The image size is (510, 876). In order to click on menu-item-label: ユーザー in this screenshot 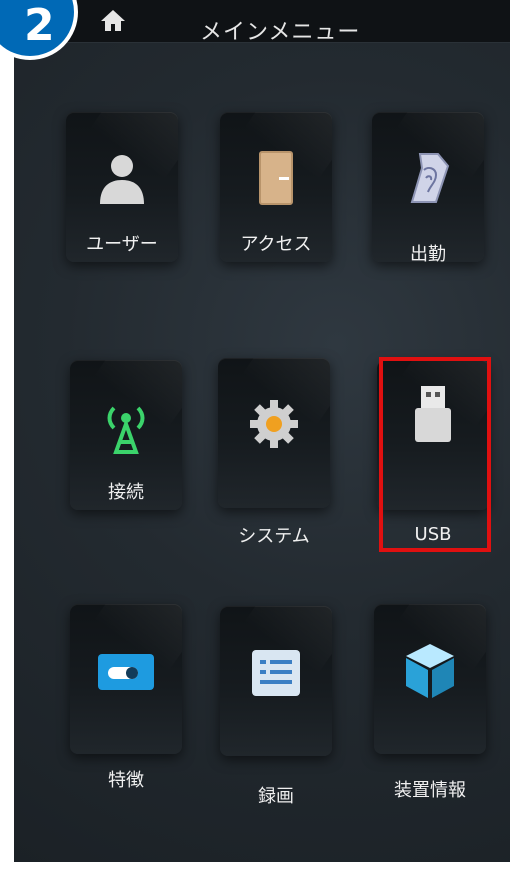, I will do `click(122, 244)`.